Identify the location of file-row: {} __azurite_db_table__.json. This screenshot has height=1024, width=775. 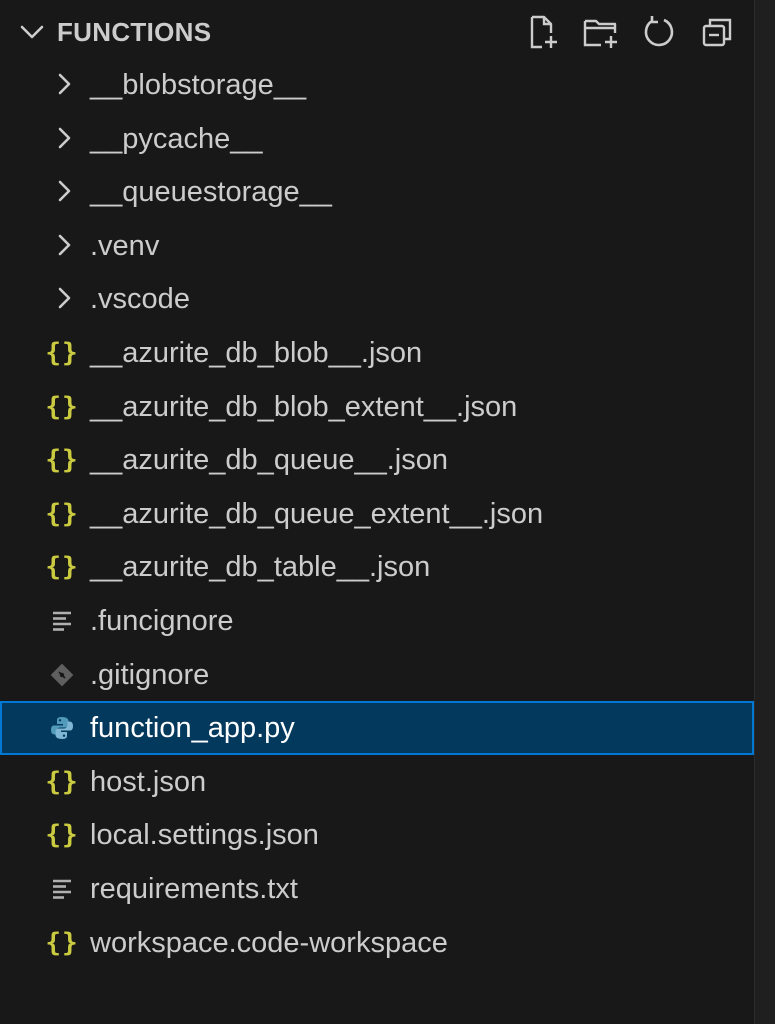
(377, 567).